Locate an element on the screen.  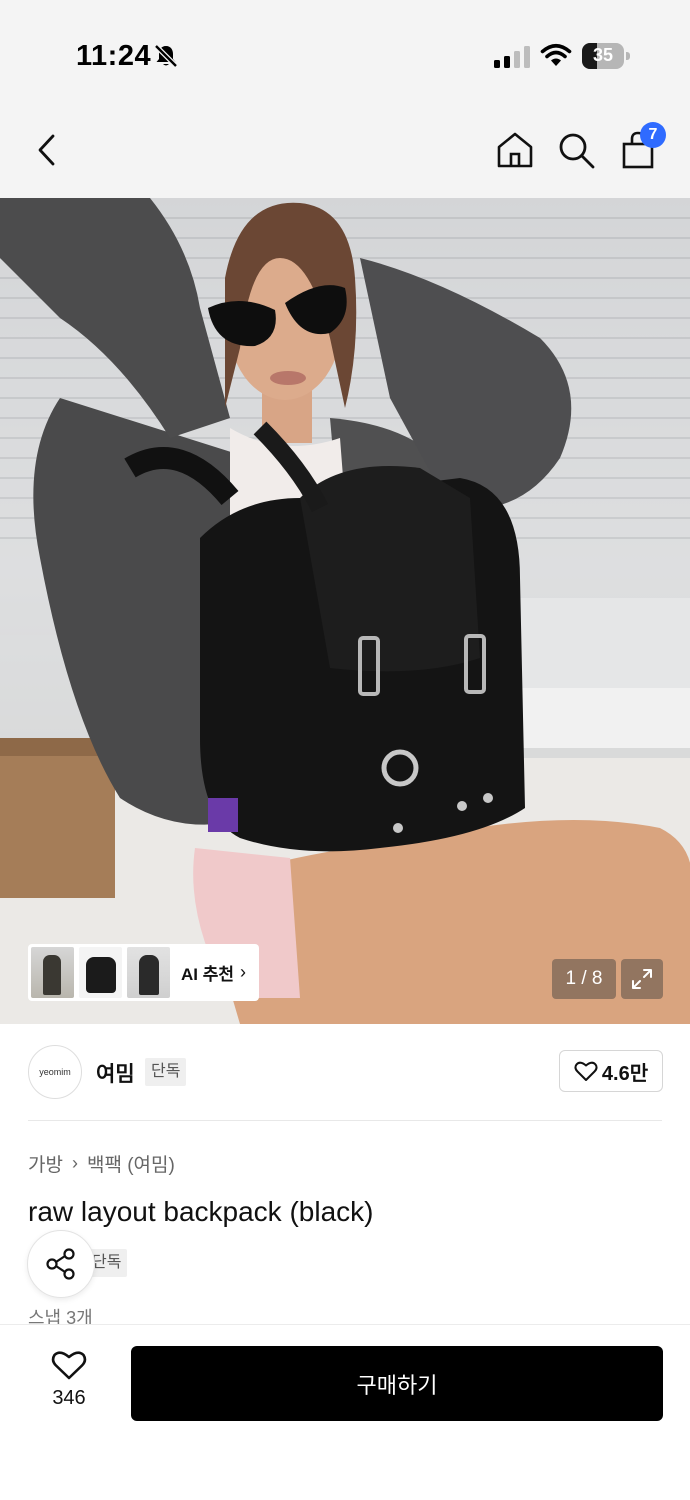
divider is located at coordinates (345, 1120).